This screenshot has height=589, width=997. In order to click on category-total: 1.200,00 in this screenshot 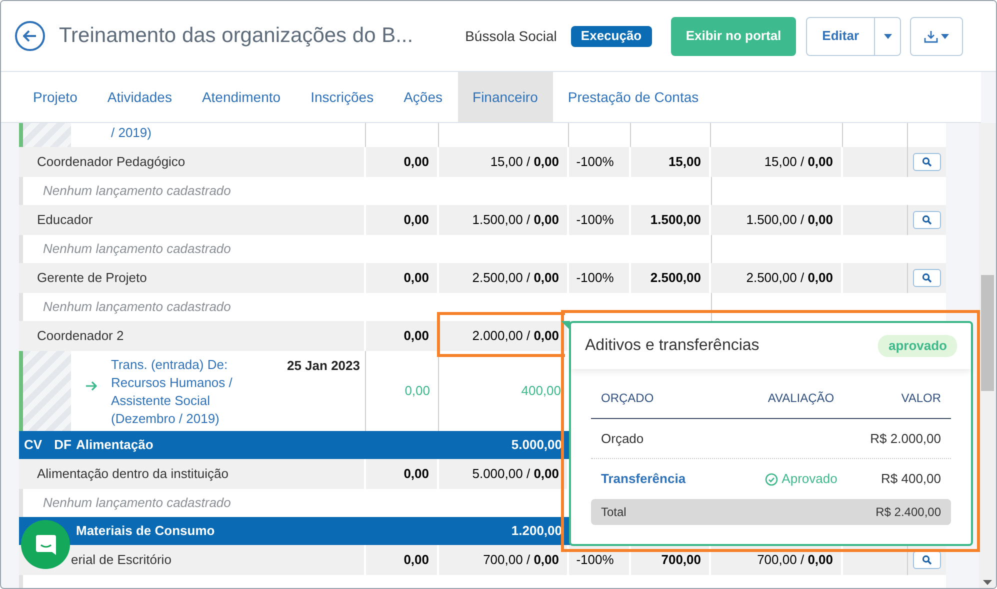, I will do `click(536, 531)`.